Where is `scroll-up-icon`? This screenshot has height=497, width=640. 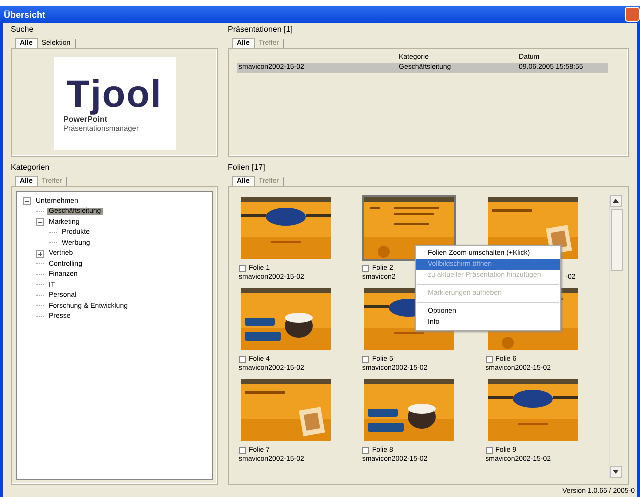 scroll-up-icon is located at coordinates (616, 201).